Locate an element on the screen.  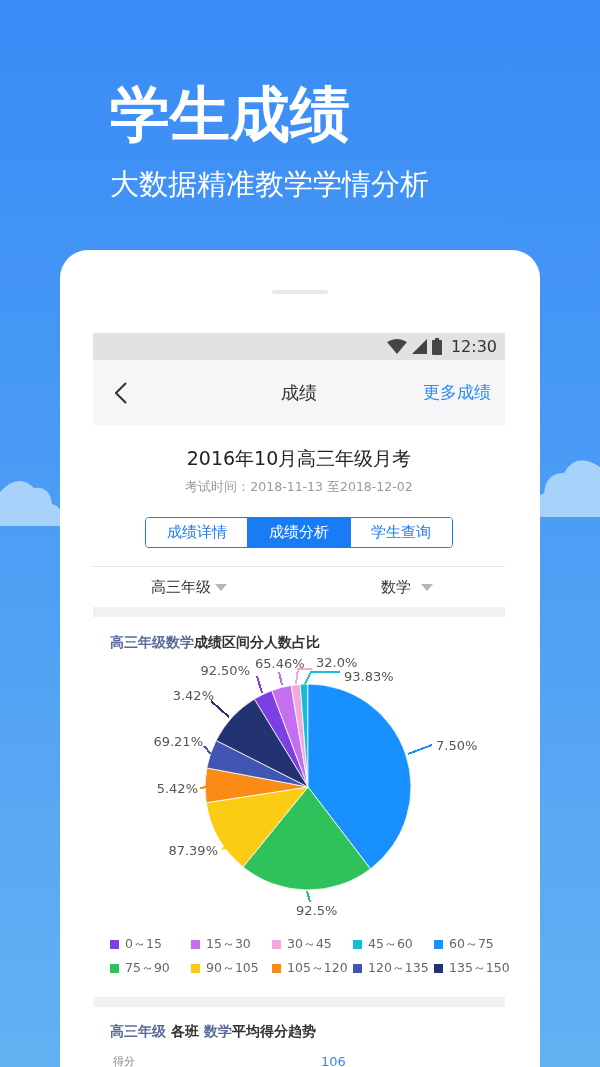
filter-dropdown: 高三年级 is located at coordinates (189, 587).